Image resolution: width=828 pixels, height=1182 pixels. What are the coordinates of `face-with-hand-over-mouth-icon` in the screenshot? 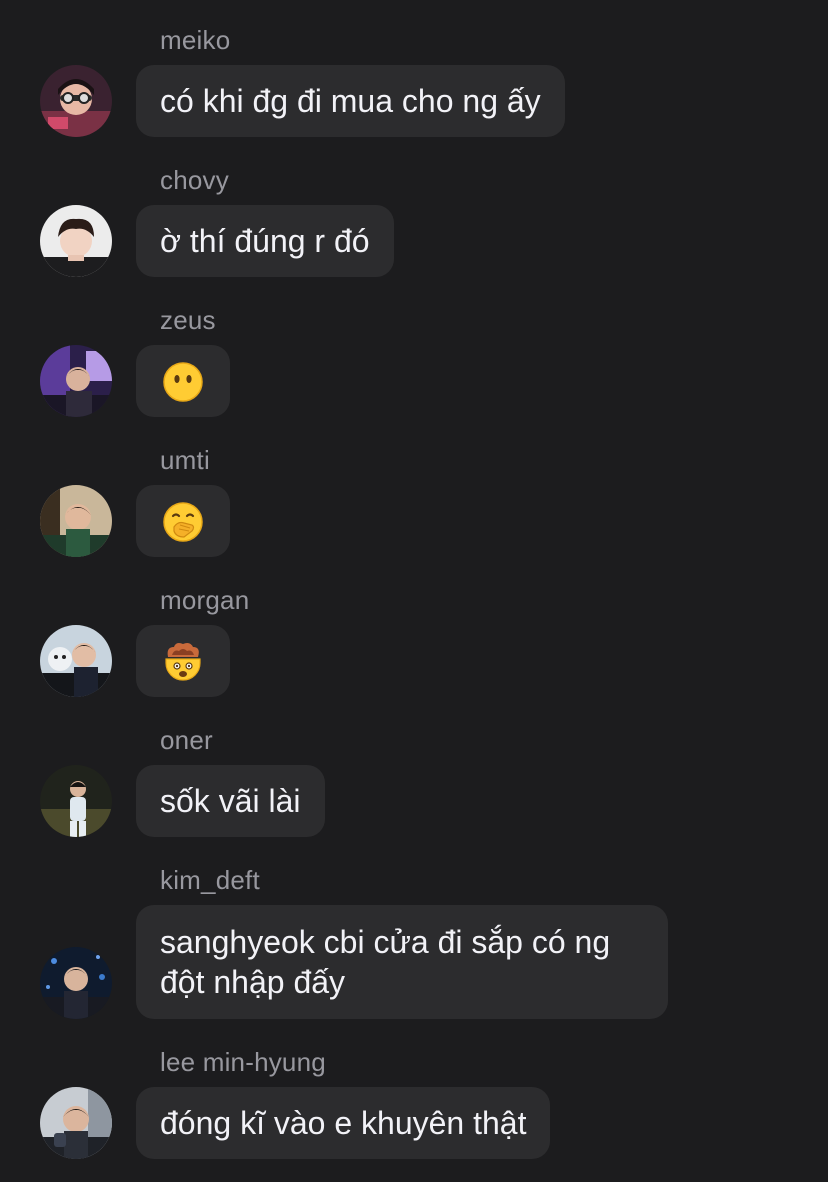 It's located at (183, 522).